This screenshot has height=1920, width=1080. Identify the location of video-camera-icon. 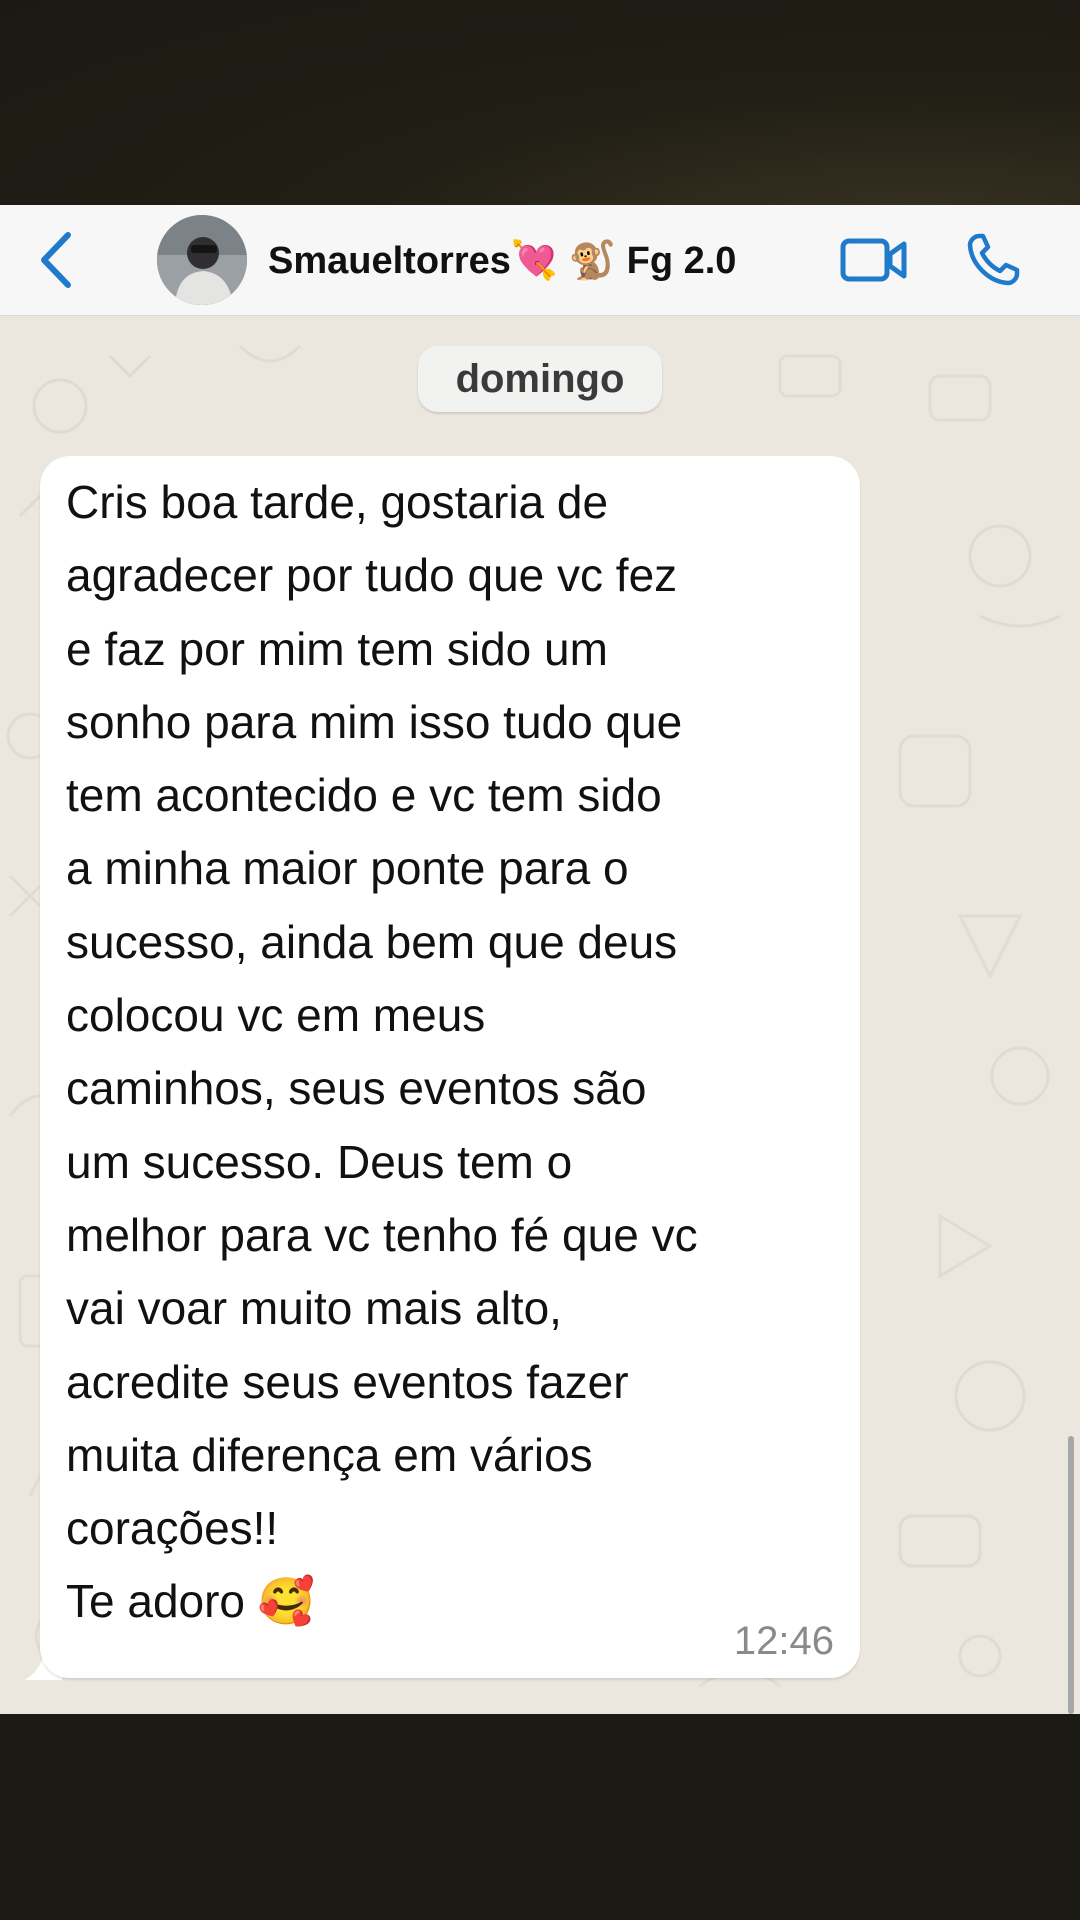
(873, 260).